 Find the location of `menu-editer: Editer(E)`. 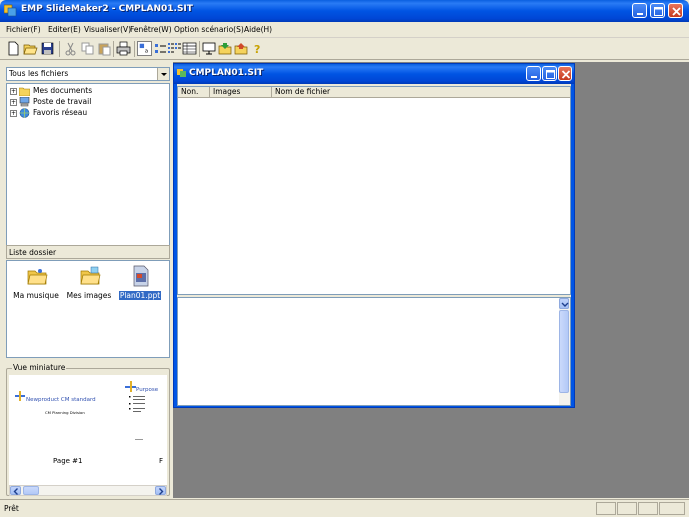

menu-editer: Editer(E) is located at coordinates (64, 29).